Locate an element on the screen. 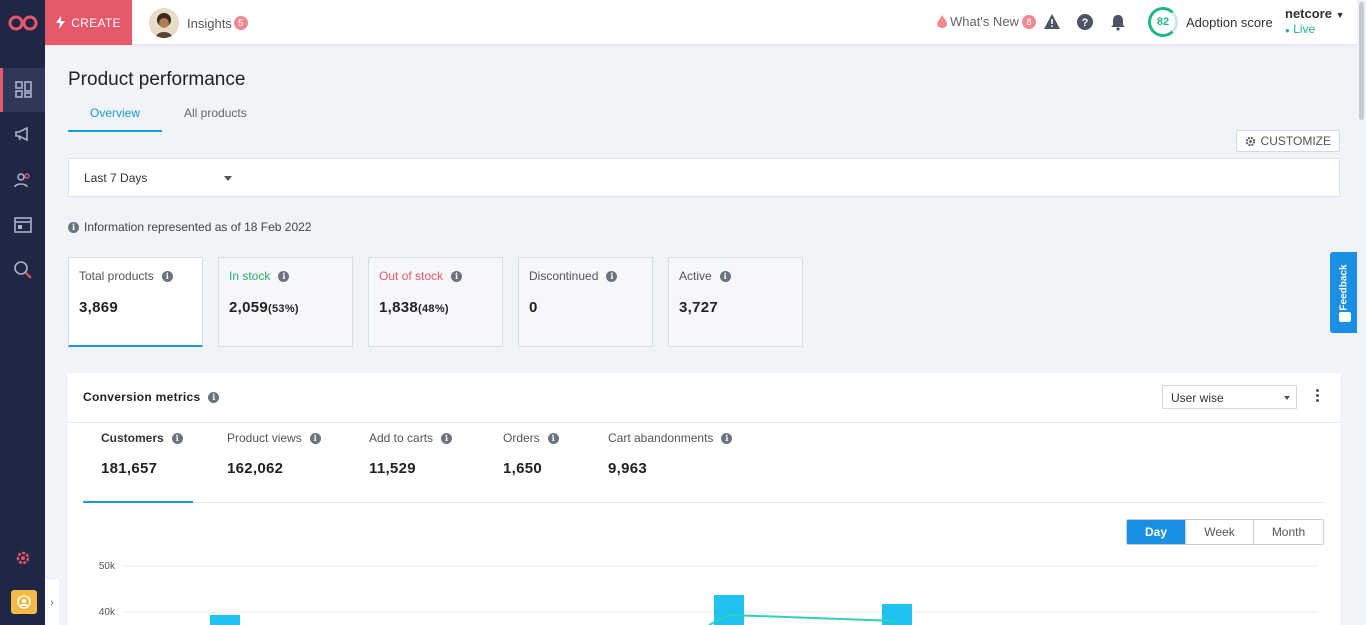 The width and height of the screenshot is (1366, 625). adoption-score: 82 Adoption score is located at coordinates (1210, 22).